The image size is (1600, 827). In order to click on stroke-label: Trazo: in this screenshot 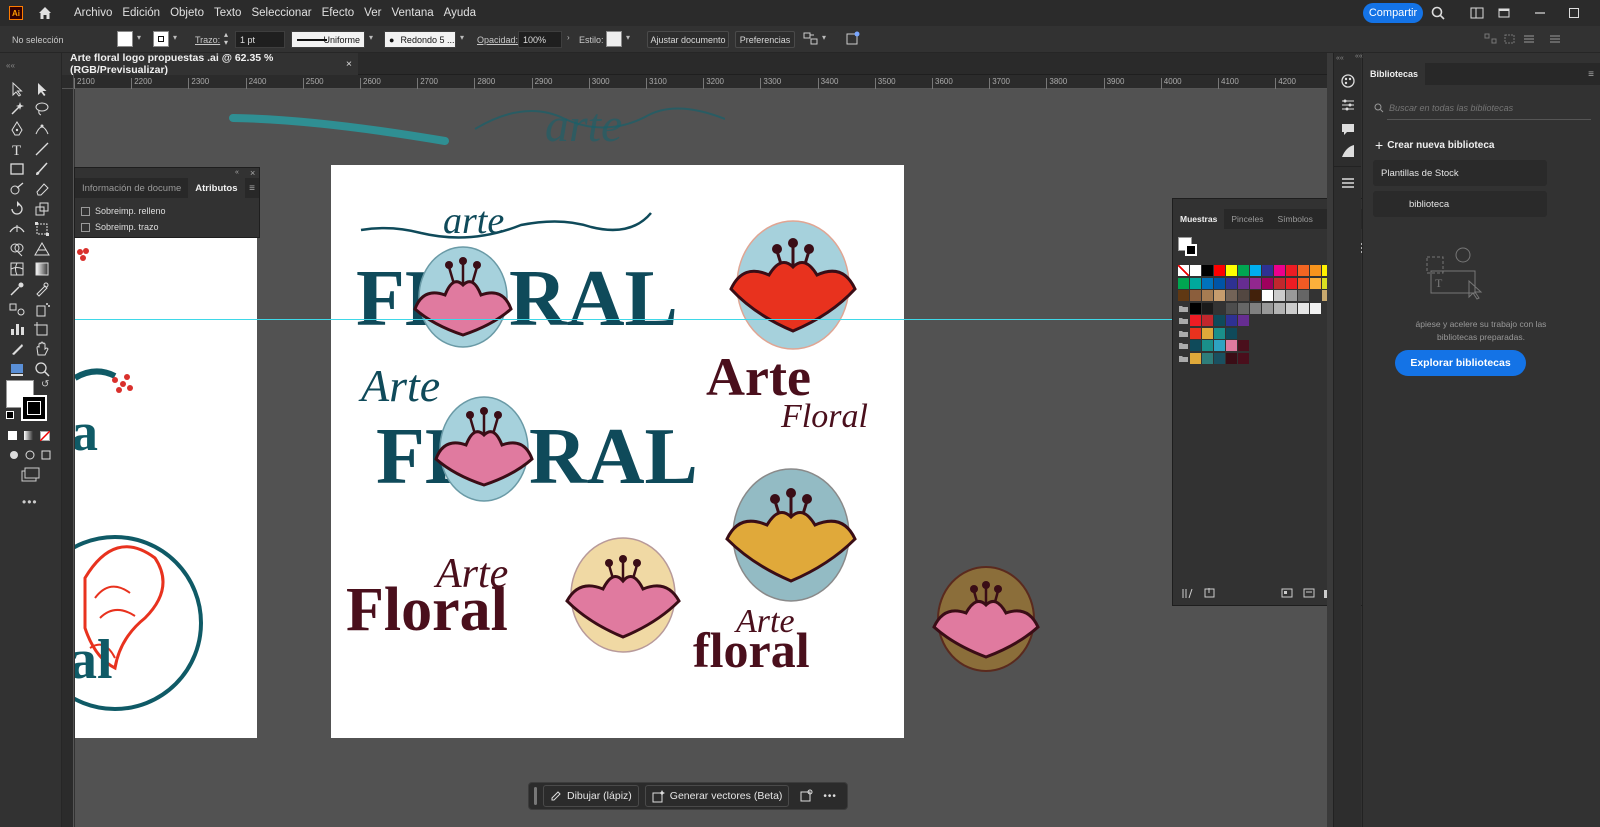, I will do `click(207, 40)`.